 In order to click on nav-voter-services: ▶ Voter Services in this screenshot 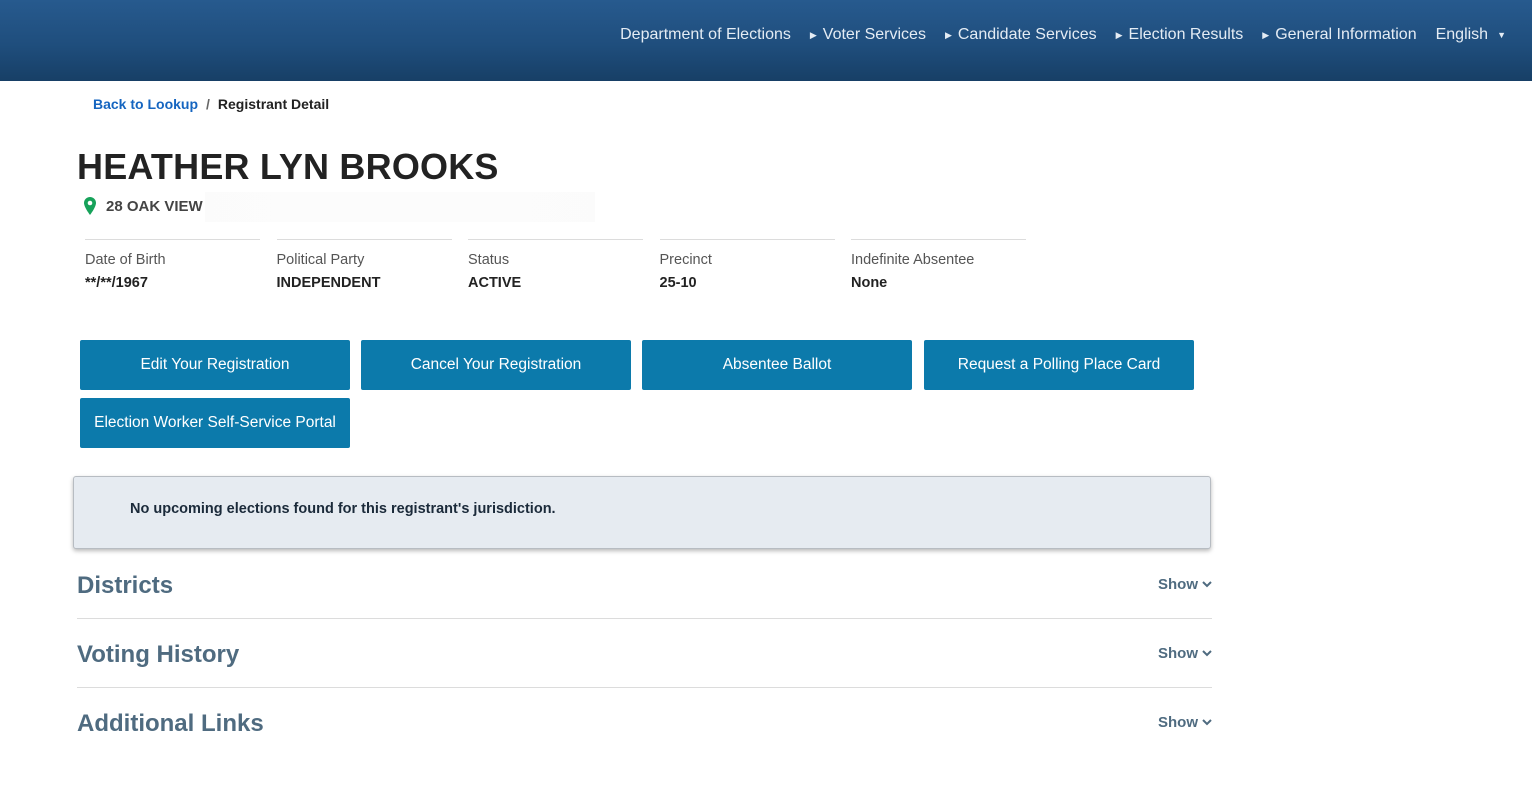, I will do `click(868, 35)`.